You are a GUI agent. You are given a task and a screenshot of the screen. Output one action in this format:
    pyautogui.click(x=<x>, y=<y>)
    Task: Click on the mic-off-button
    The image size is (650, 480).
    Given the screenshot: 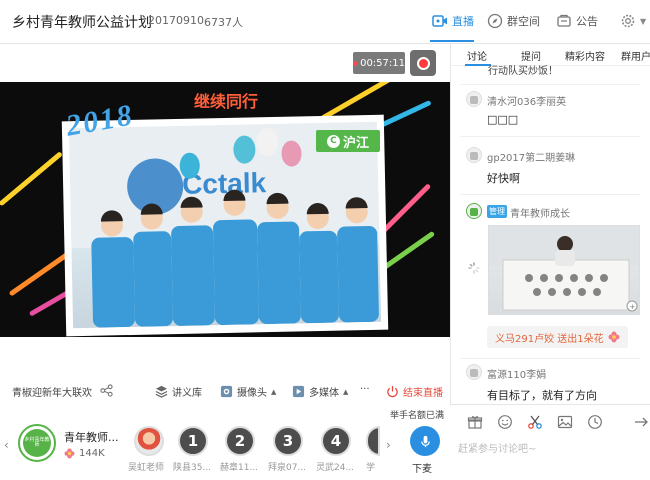 What is the action you would take?
    pyautogui.click(x=425, y=441)
    